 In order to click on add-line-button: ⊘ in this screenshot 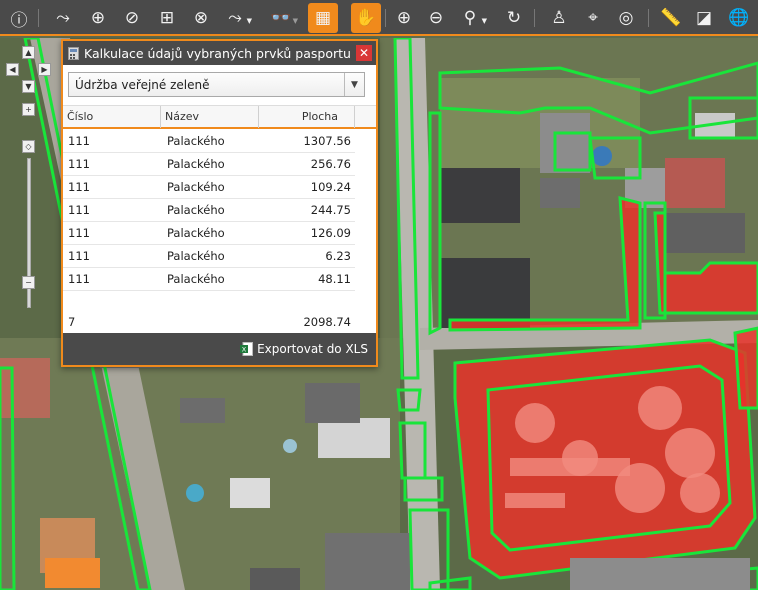, I will do `click(132, 18)`.